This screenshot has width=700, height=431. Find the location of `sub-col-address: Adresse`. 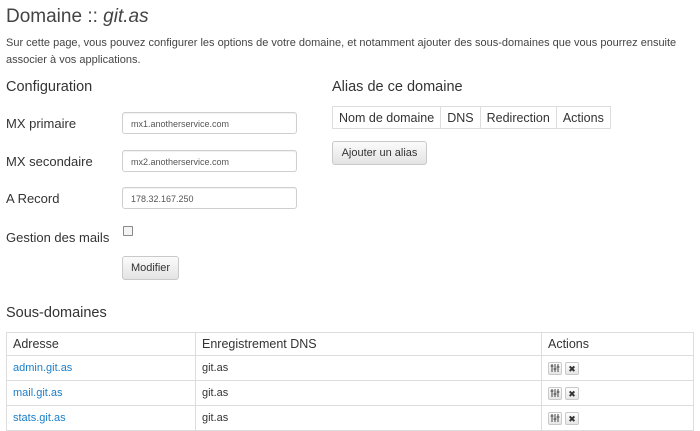

sub-col-address: Adresse is located at coordinates (101, 344).